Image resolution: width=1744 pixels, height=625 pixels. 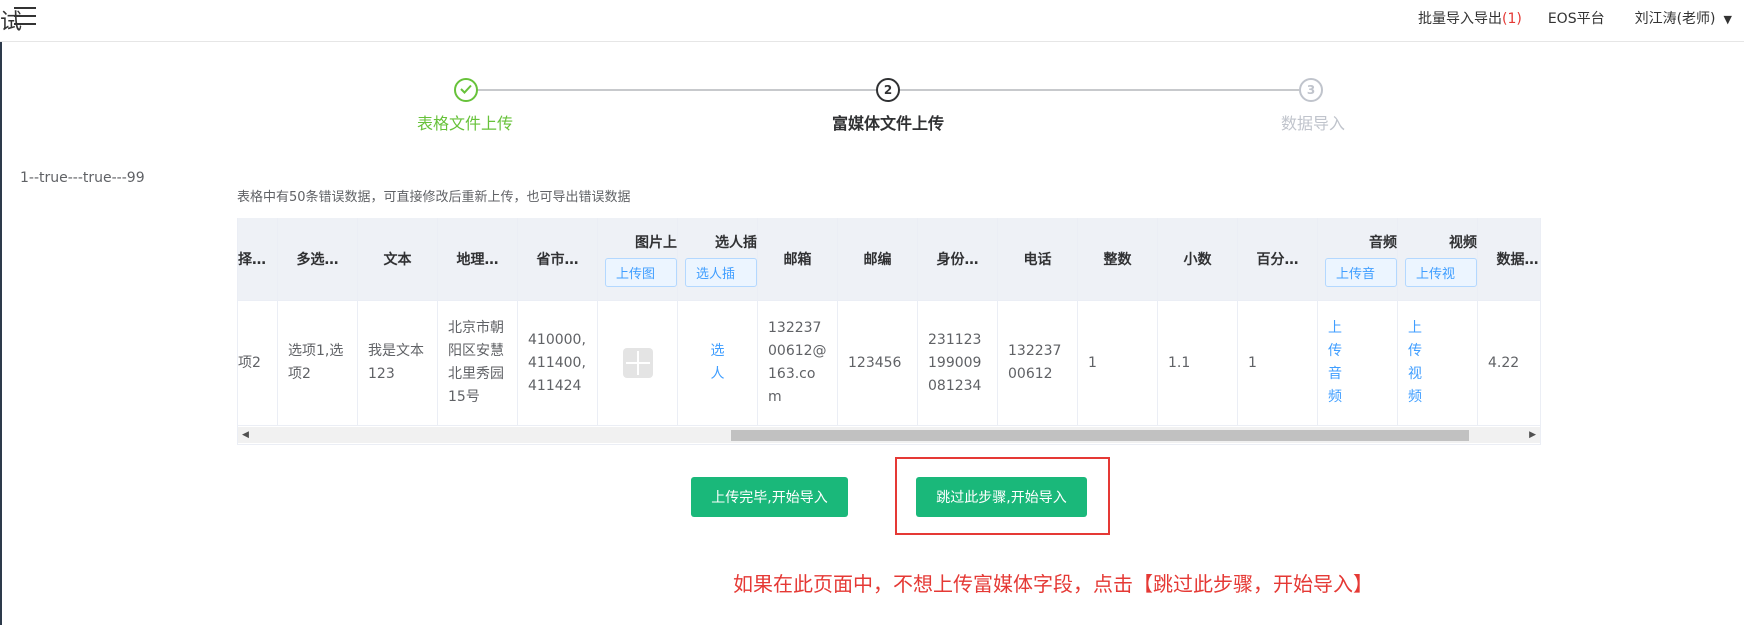 I want to click on user-menu: 刘江涛(老师) ▼, so click(x=1683, y=18).